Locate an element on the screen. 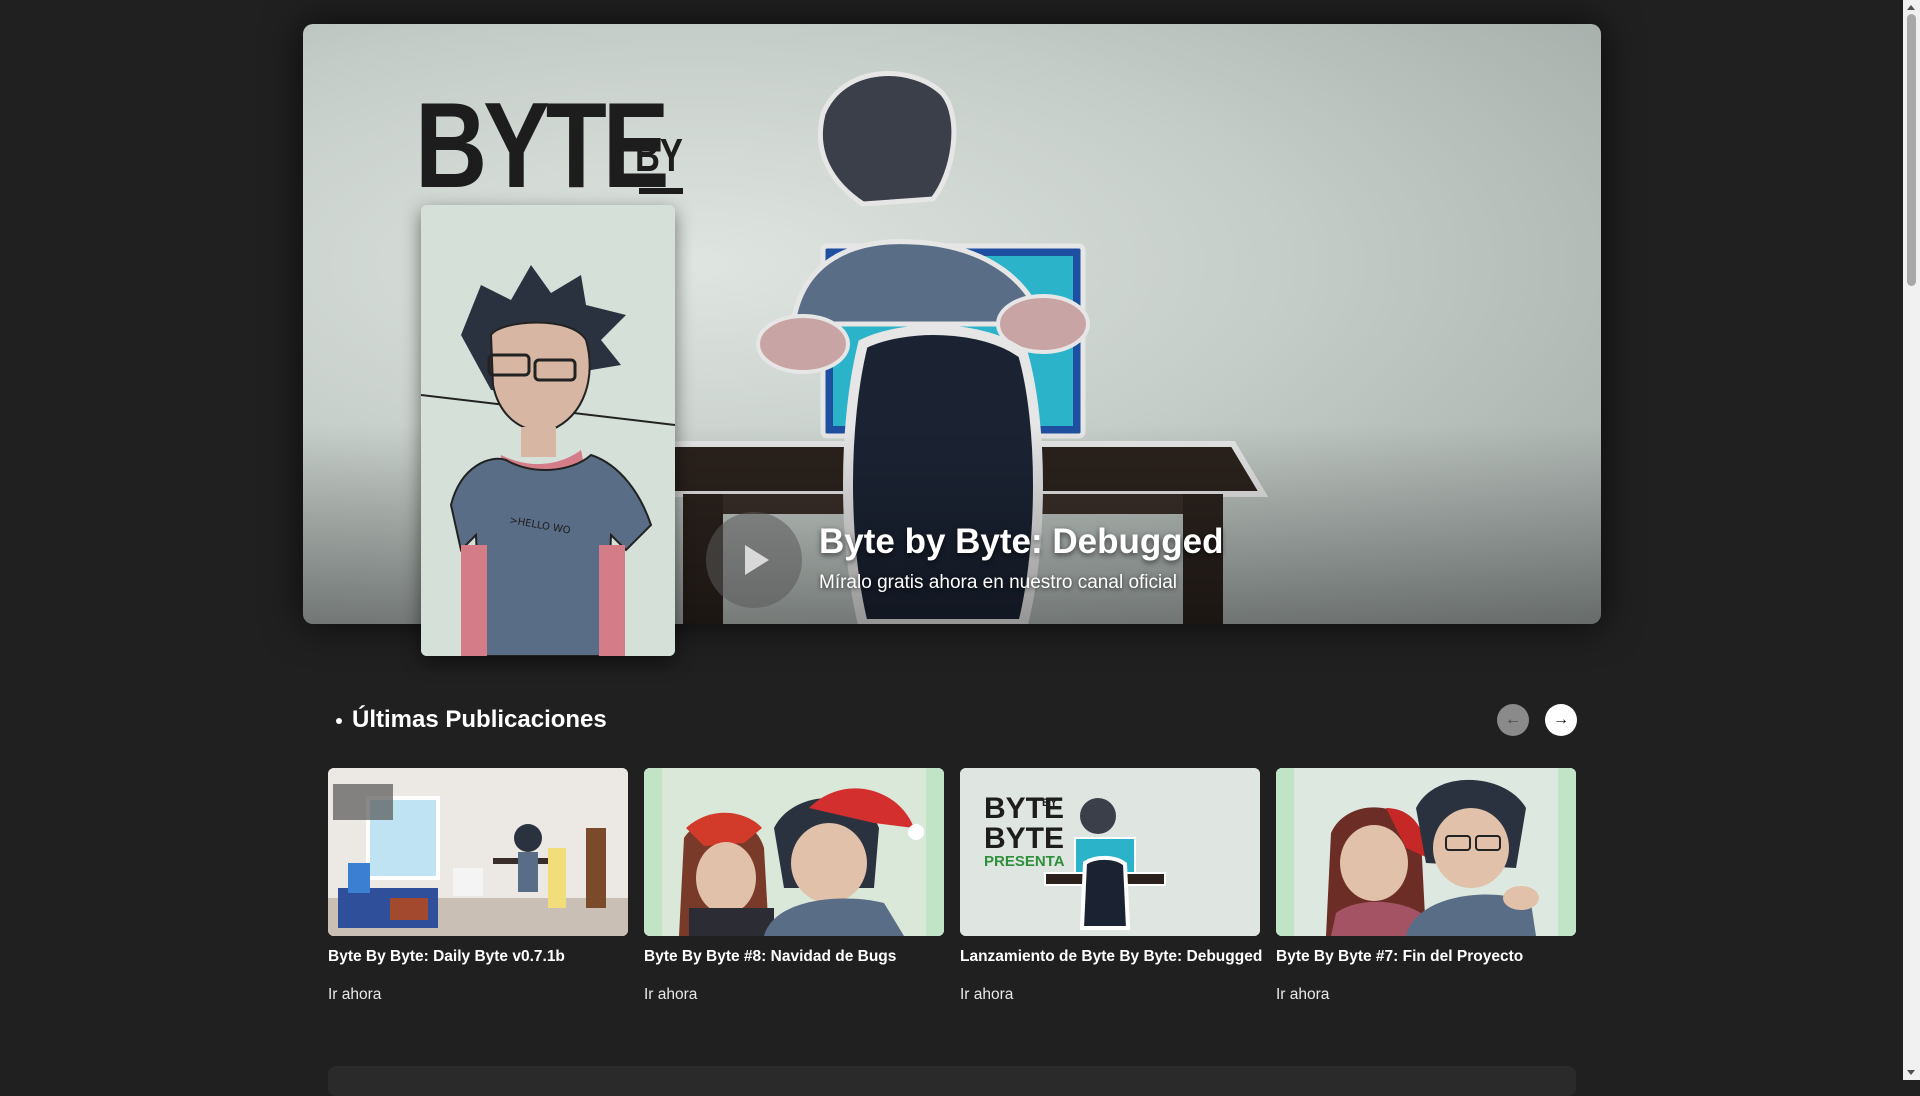  post-title: Lanzamiento de Byte By Byte: Debugged is located at coordinates (1111, 957).